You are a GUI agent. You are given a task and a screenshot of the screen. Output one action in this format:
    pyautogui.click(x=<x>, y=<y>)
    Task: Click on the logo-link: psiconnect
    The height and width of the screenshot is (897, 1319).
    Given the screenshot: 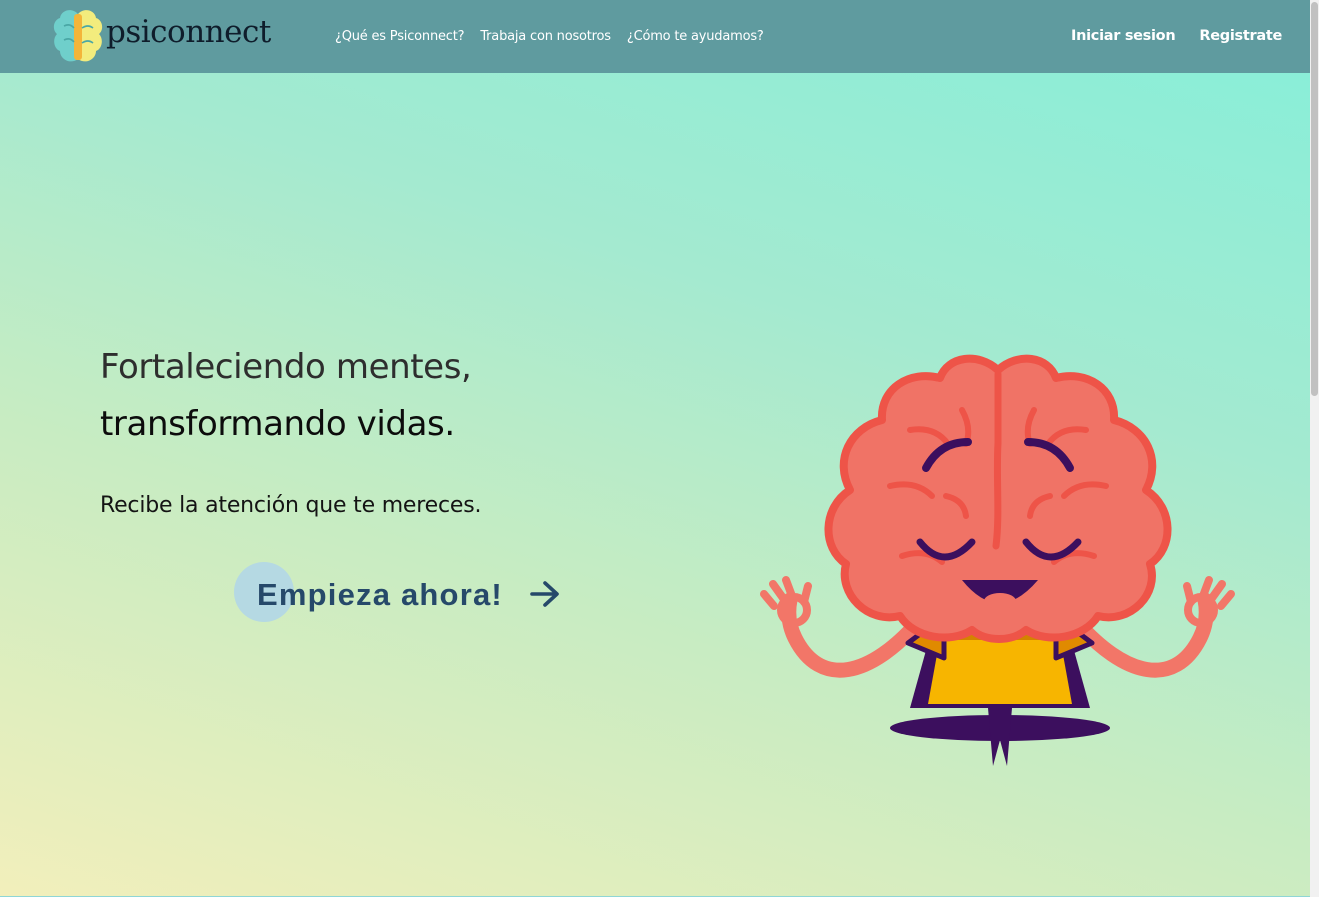 What is the action you would take?
    pyautogui.click(x=162, y=37)
    